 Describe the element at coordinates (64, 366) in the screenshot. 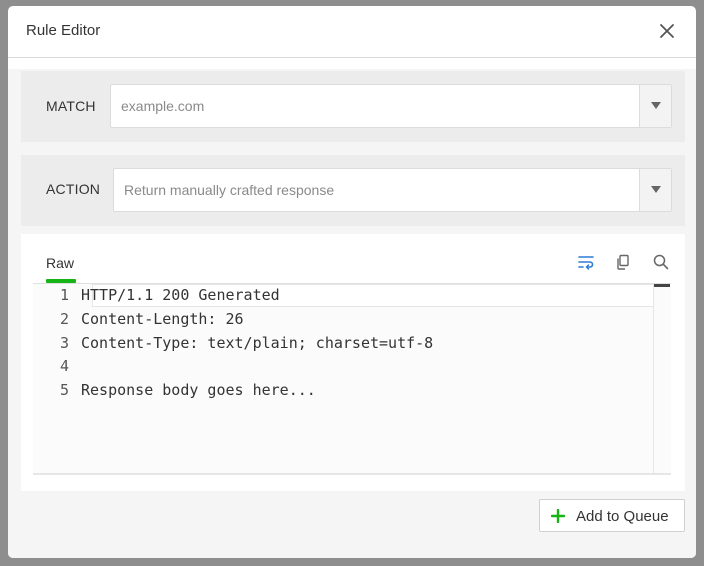

I see `line-number: 4` at that location.